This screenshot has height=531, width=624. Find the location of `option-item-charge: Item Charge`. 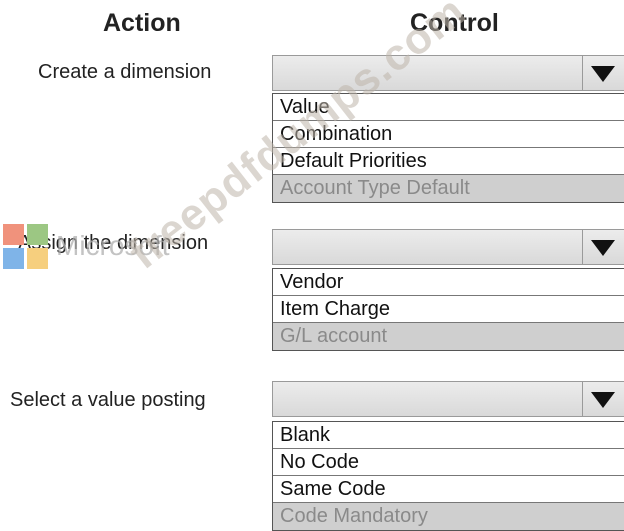

option-item-charge: Item Charge is located at coordinates (448, 309).